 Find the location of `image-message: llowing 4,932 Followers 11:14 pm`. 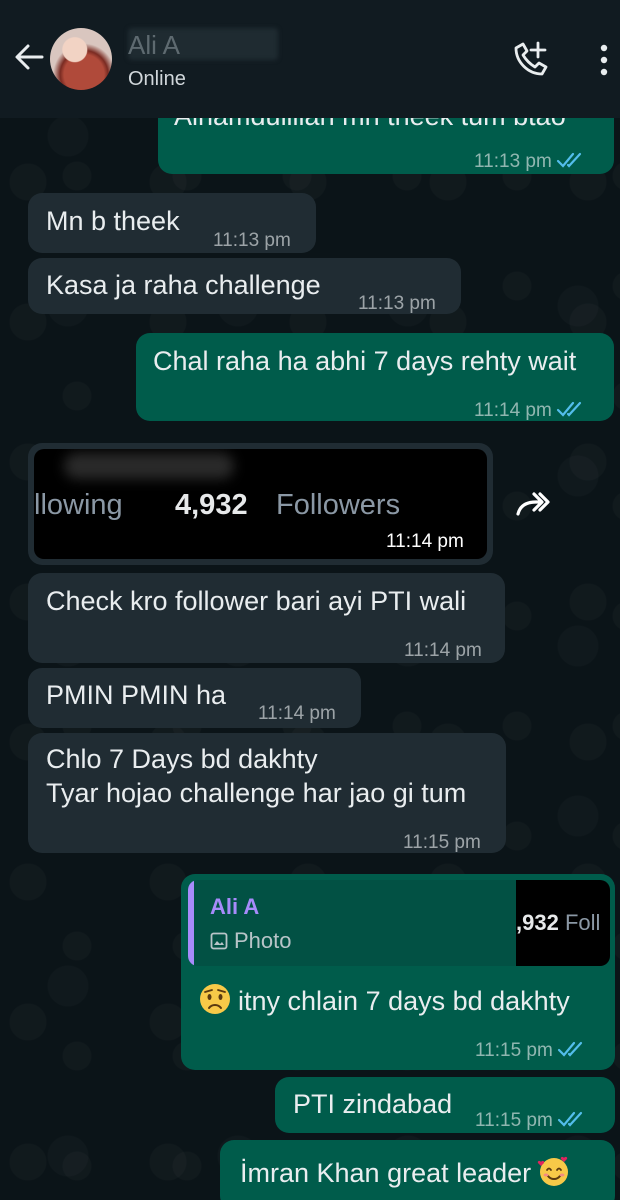

image-message: llowing 4,932 Followers 11:14 pm is located at coordinates (260, 504).